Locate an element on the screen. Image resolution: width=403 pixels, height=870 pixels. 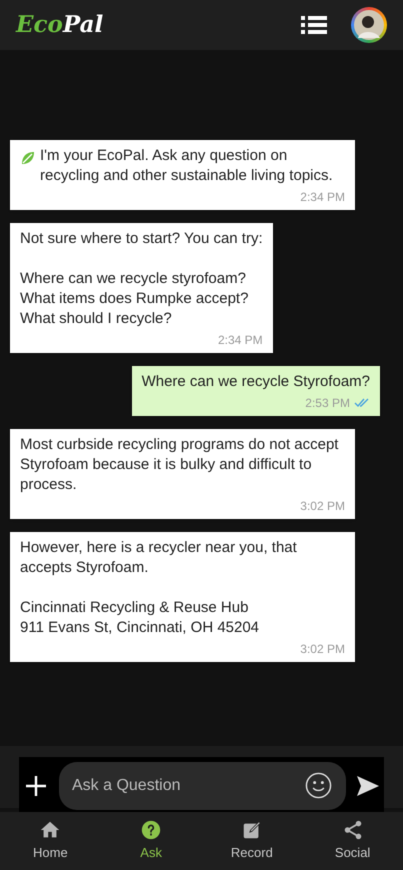
plus-icon is located at coordinates (36, 785).